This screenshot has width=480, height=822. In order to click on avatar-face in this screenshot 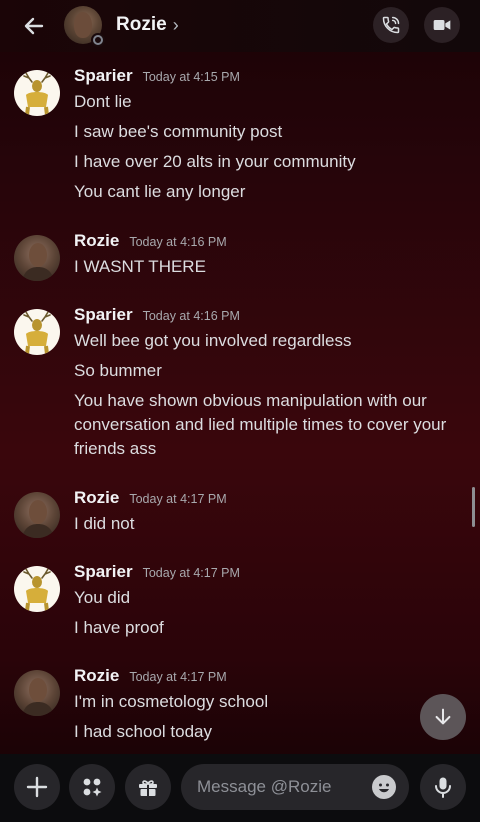, I will do `click(83, 25)`.